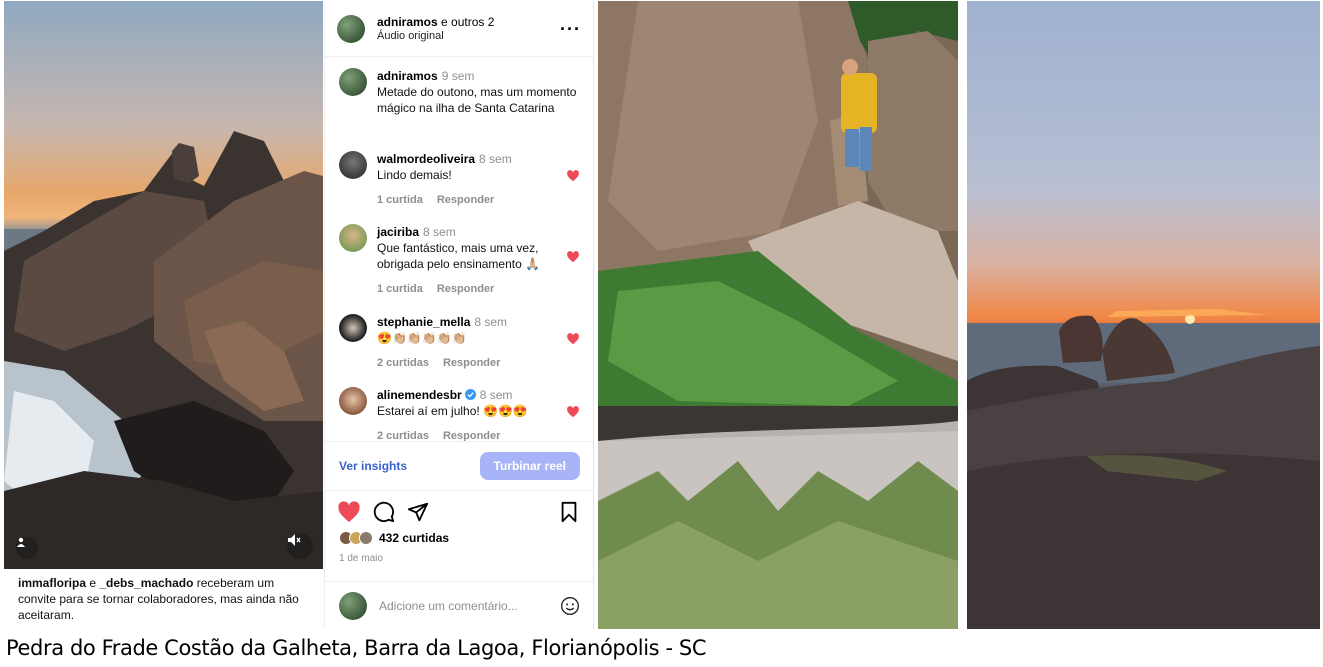 The image size is (1323, 667). I want to click on emoji-icon, so click(570, 606).